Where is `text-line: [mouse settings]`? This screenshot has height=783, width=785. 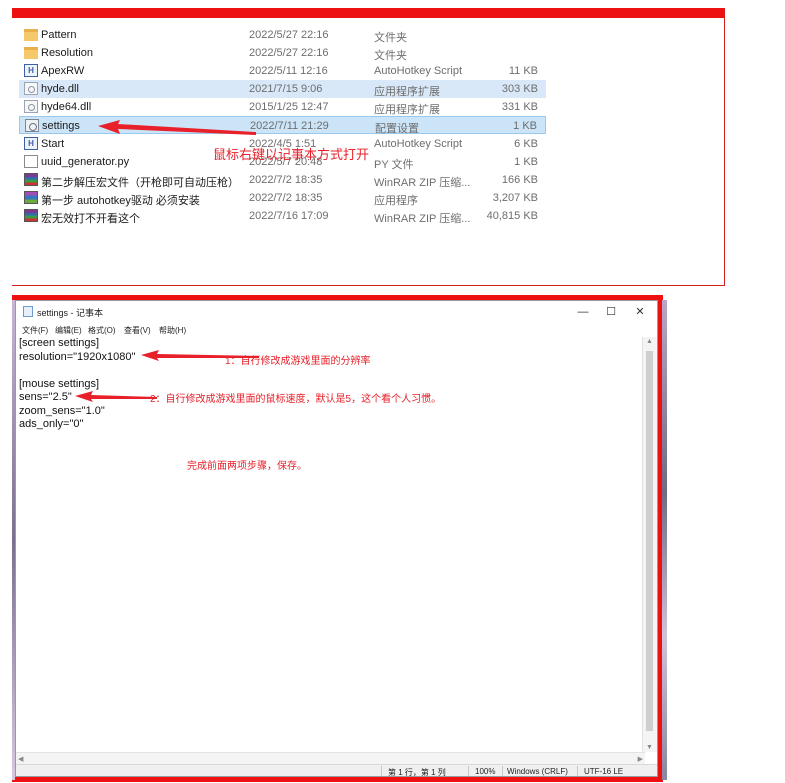 text-line: [mouse settings] is located at coordinates (59, 383).